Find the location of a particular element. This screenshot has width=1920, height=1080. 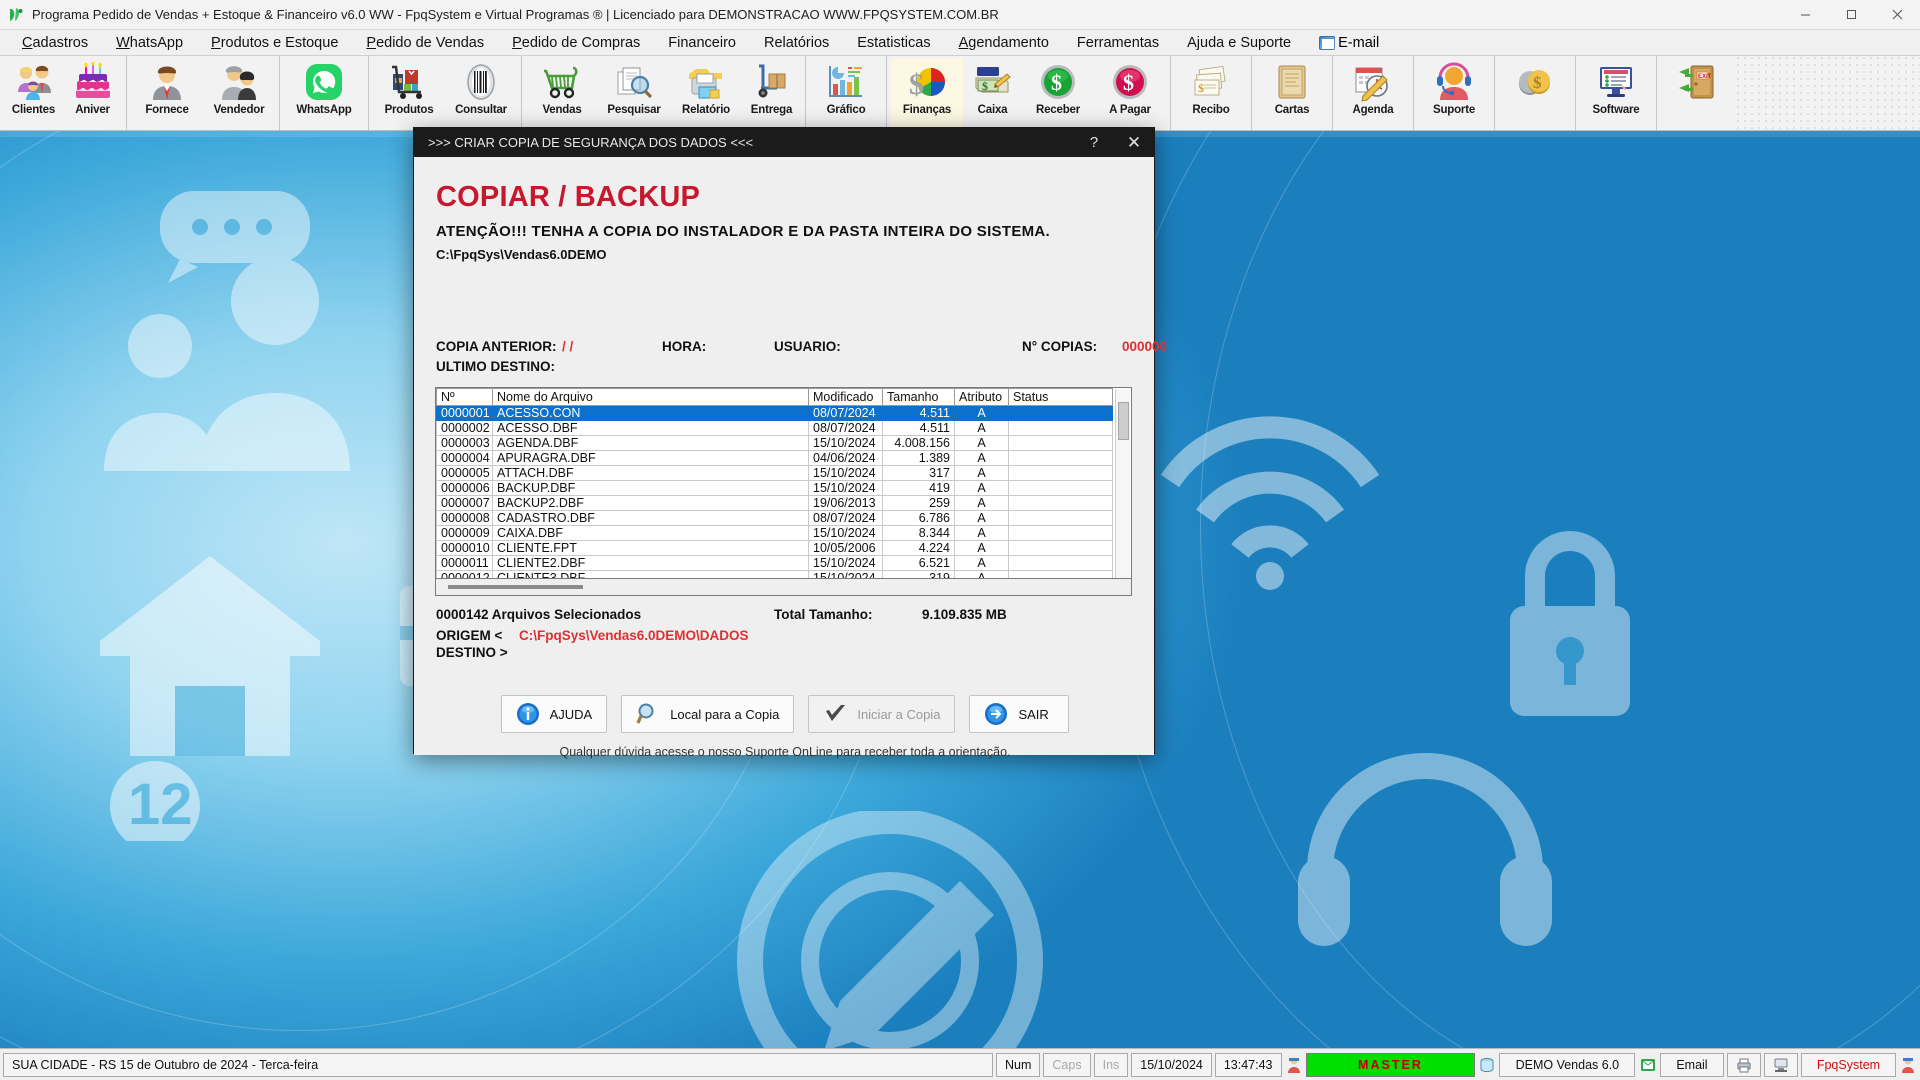

menu-item-pedido-vendas: Pedido de Vendas is located at coordinates (425, 43).